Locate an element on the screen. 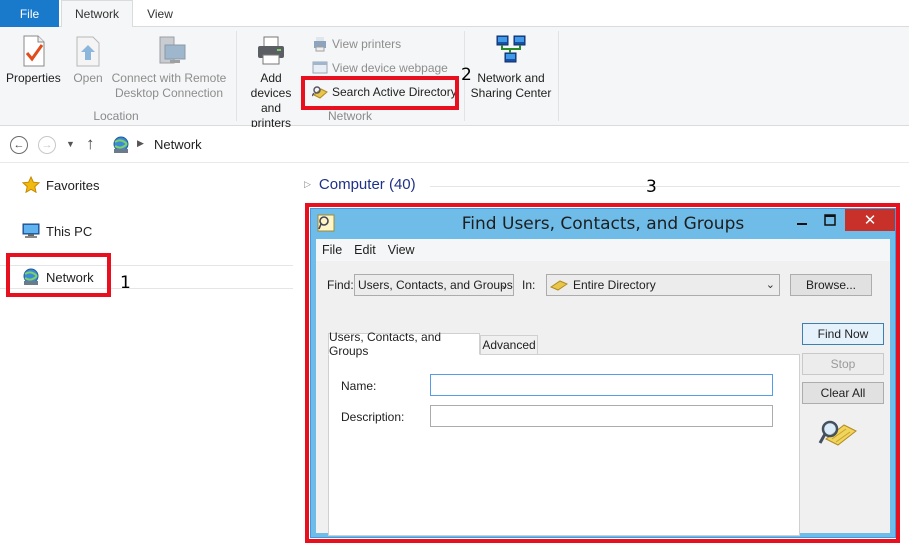  arrow-left-icon: ← is located at coordinates (19, 145).